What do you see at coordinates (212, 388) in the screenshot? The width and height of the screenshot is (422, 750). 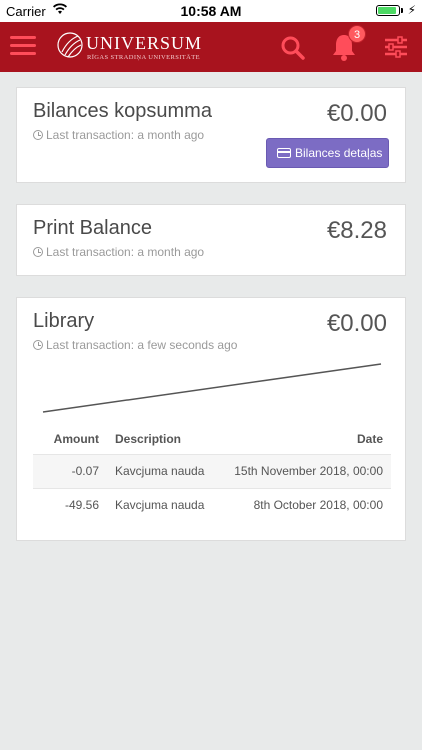 I see `balance-trend-line` at bounding box center [212, 388].